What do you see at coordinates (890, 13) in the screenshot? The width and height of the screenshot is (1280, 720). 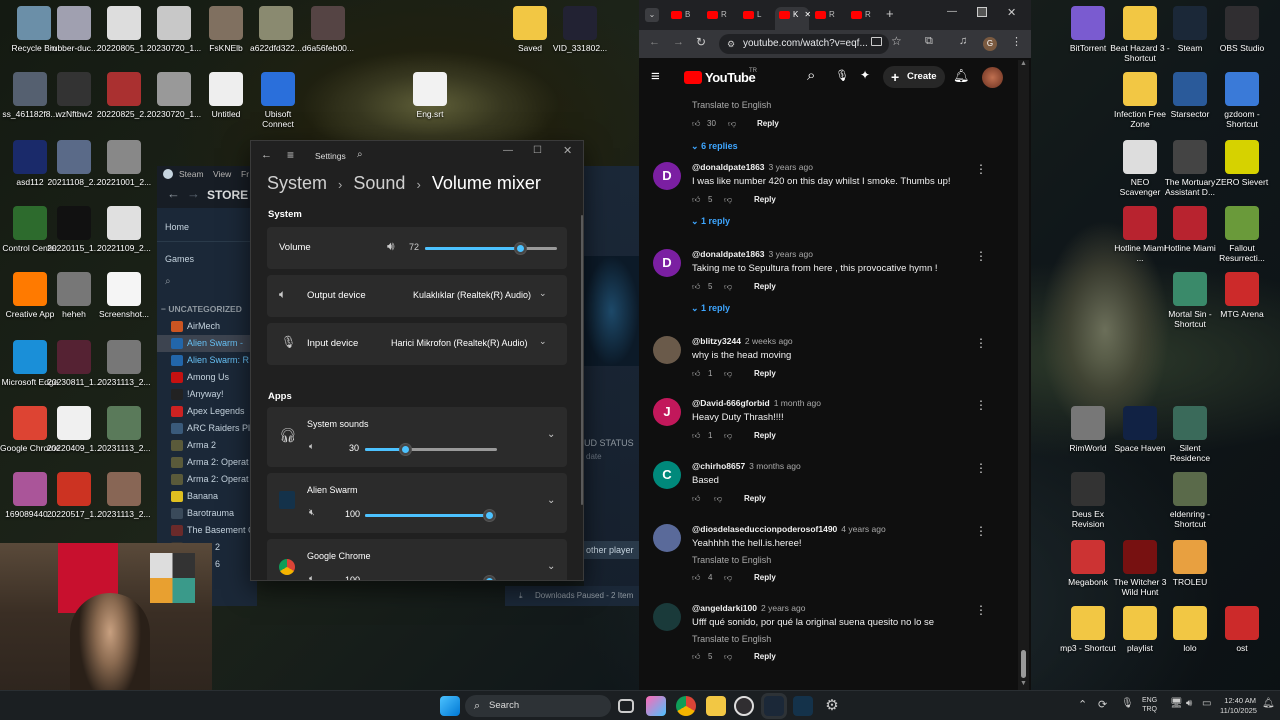 I see `new-tab-icon: +` at bounding box center [890, 13].